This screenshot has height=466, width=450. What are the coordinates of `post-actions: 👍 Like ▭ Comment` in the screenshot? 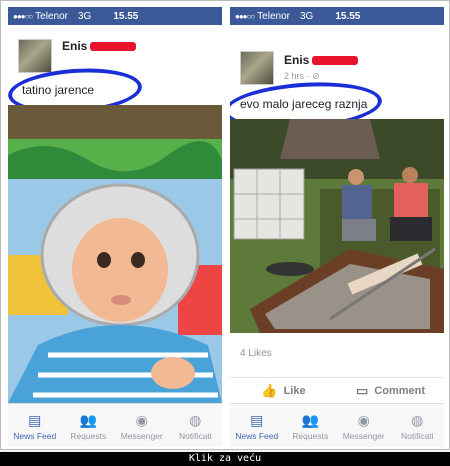 It's located at (337, 390).